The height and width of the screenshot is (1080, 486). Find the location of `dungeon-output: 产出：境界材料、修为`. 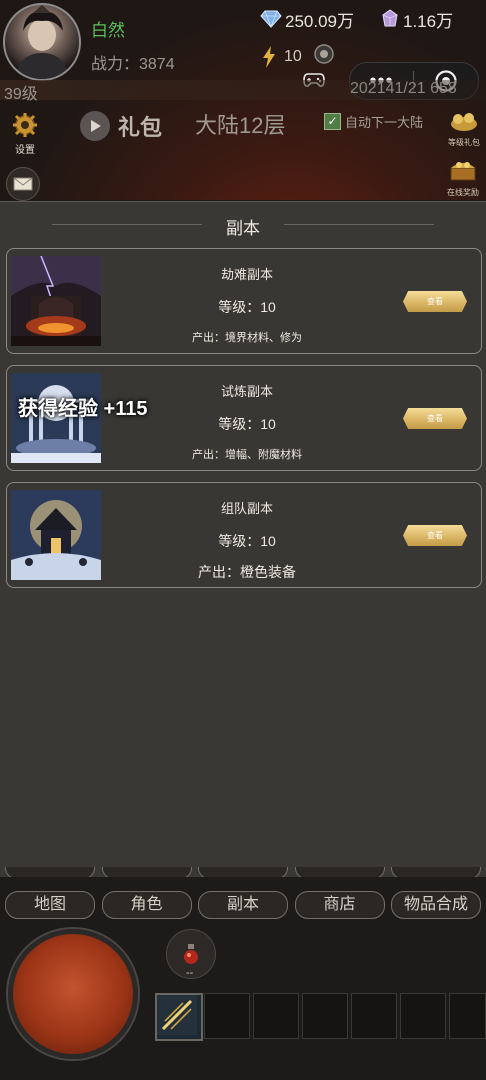

dungeon-output: 产出：境界材料、修为 is located at coordinates (247, 338).